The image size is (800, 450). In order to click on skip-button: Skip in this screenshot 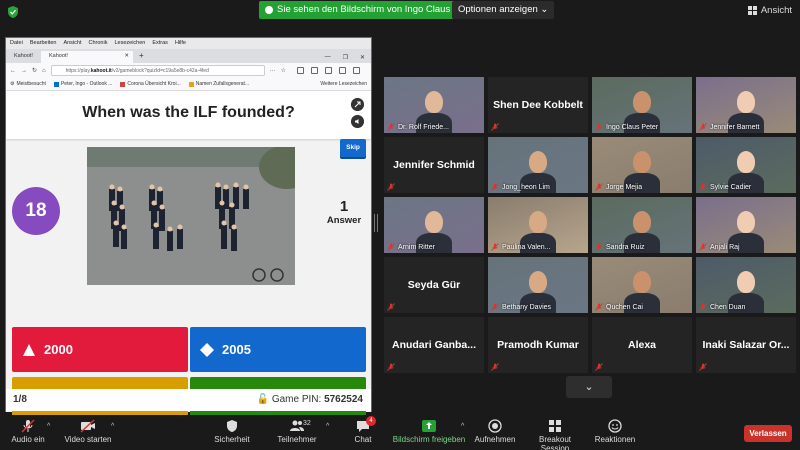, I will do `click(353, 148)`.